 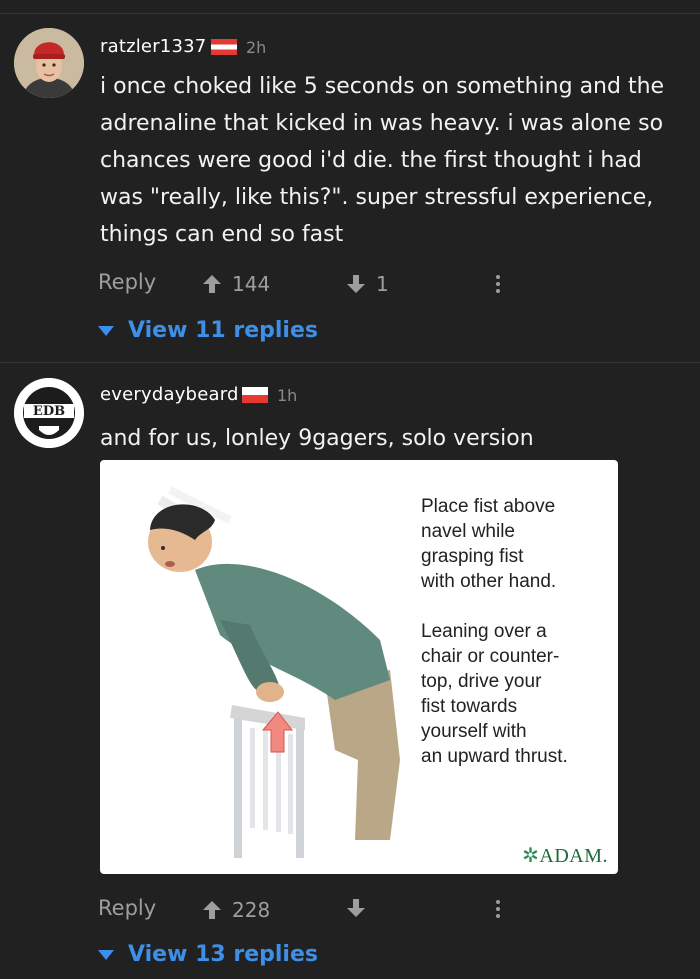 What do you see at coordinates (317, 438) in the screenshot?
I see `comment-text: and for us, lonley 9gagers, solo version` at bounding box center [317, 438].